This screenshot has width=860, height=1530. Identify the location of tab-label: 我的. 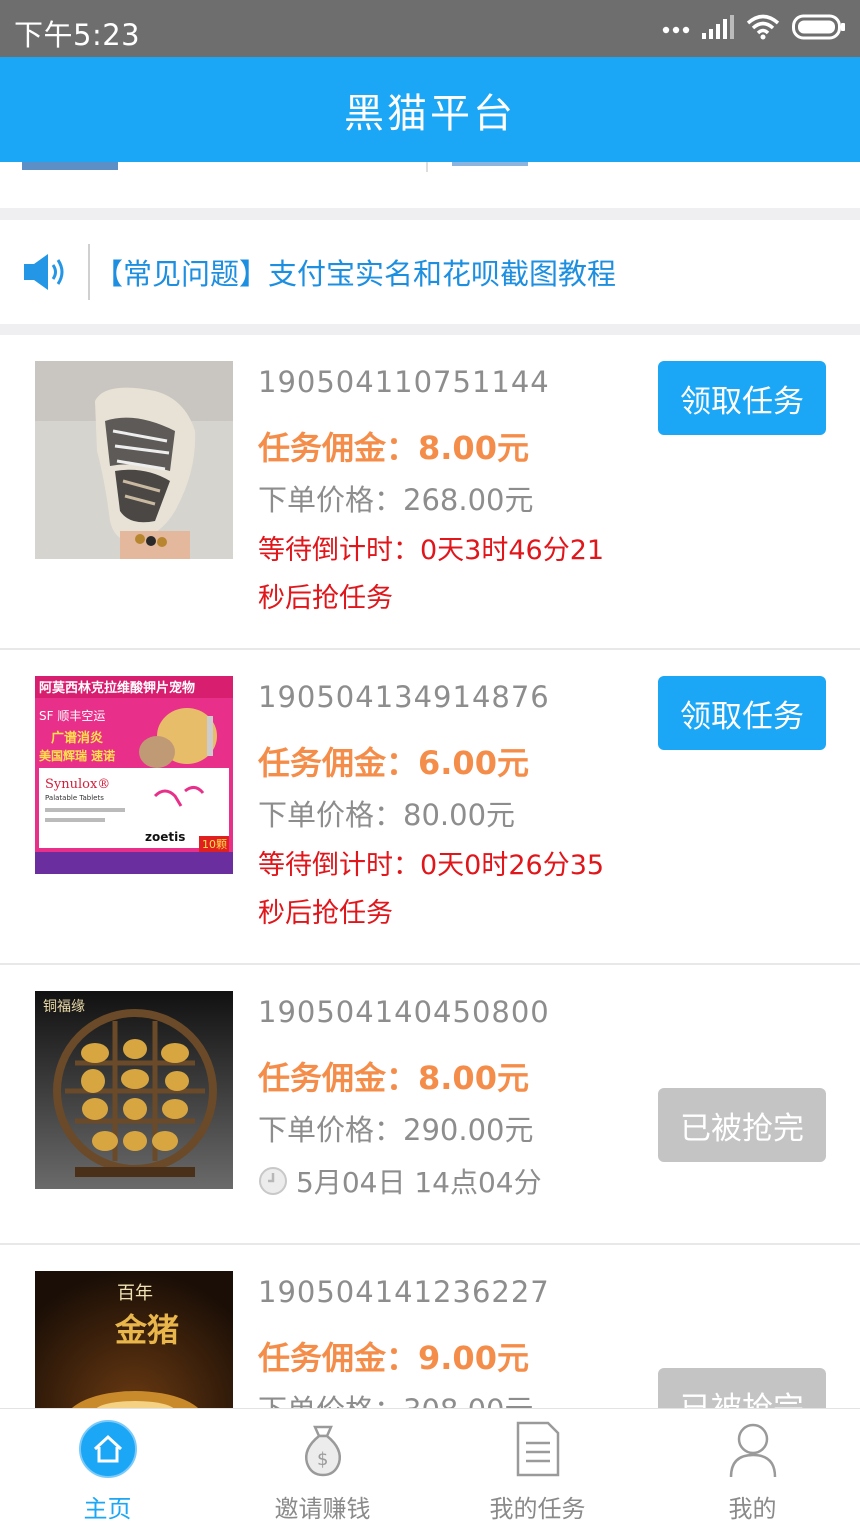
(752, 1509).